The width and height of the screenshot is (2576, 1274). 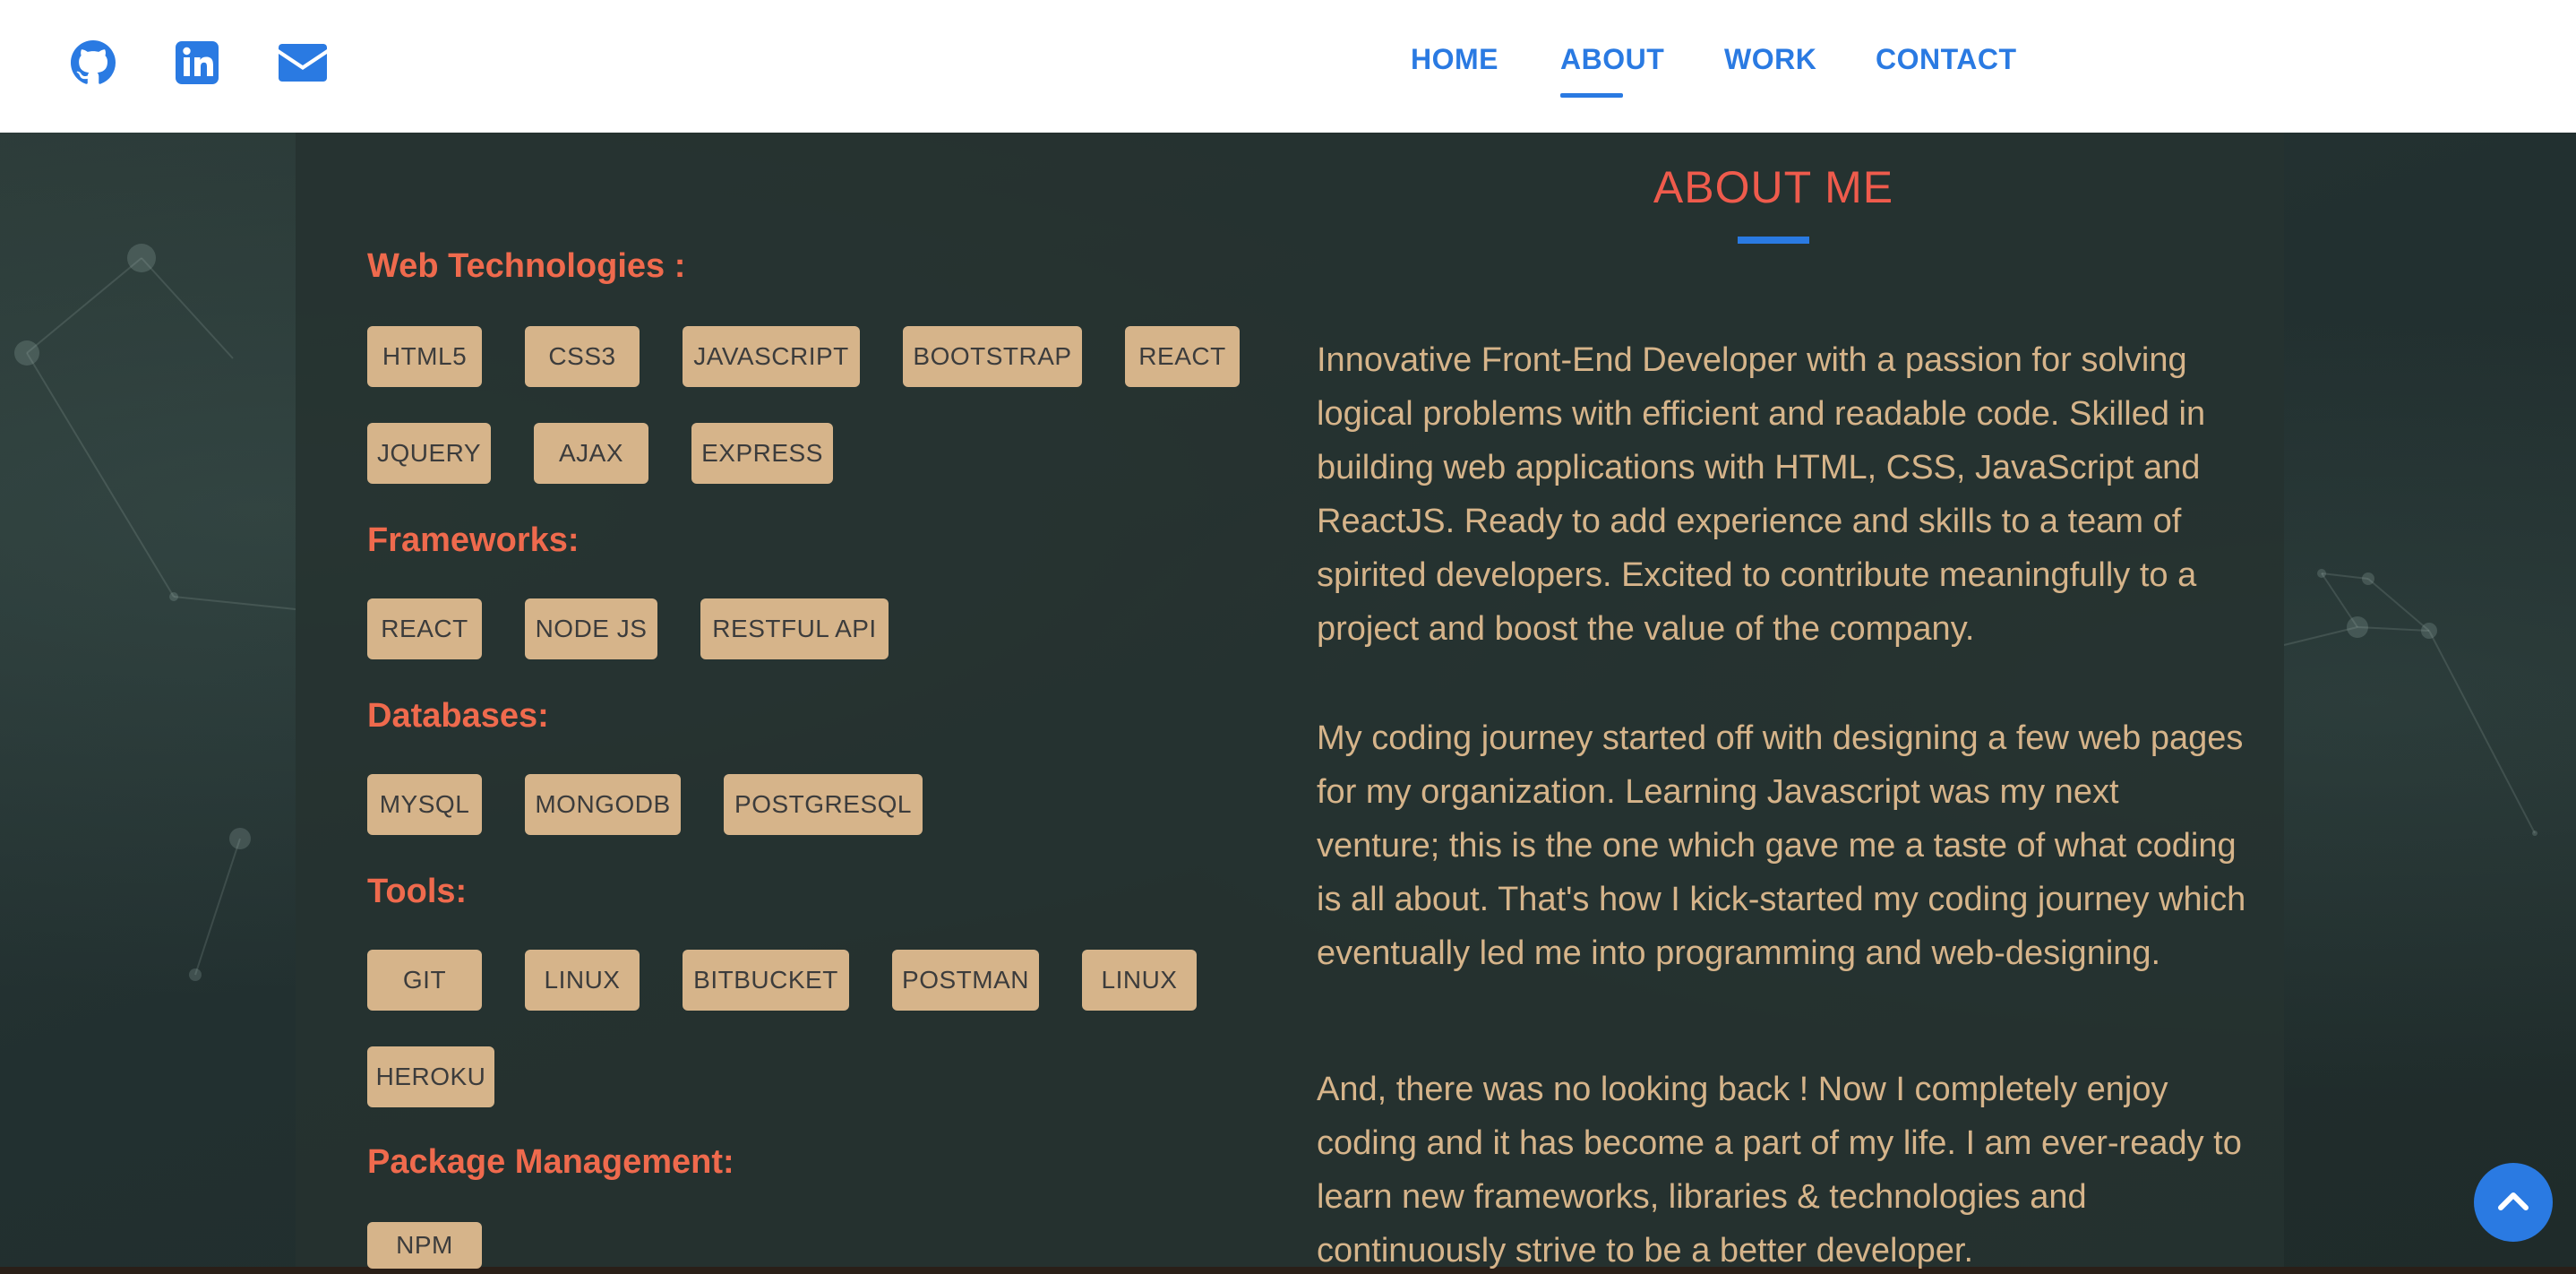 I want to click on about-title-underline, so click(x=1773, y=241).